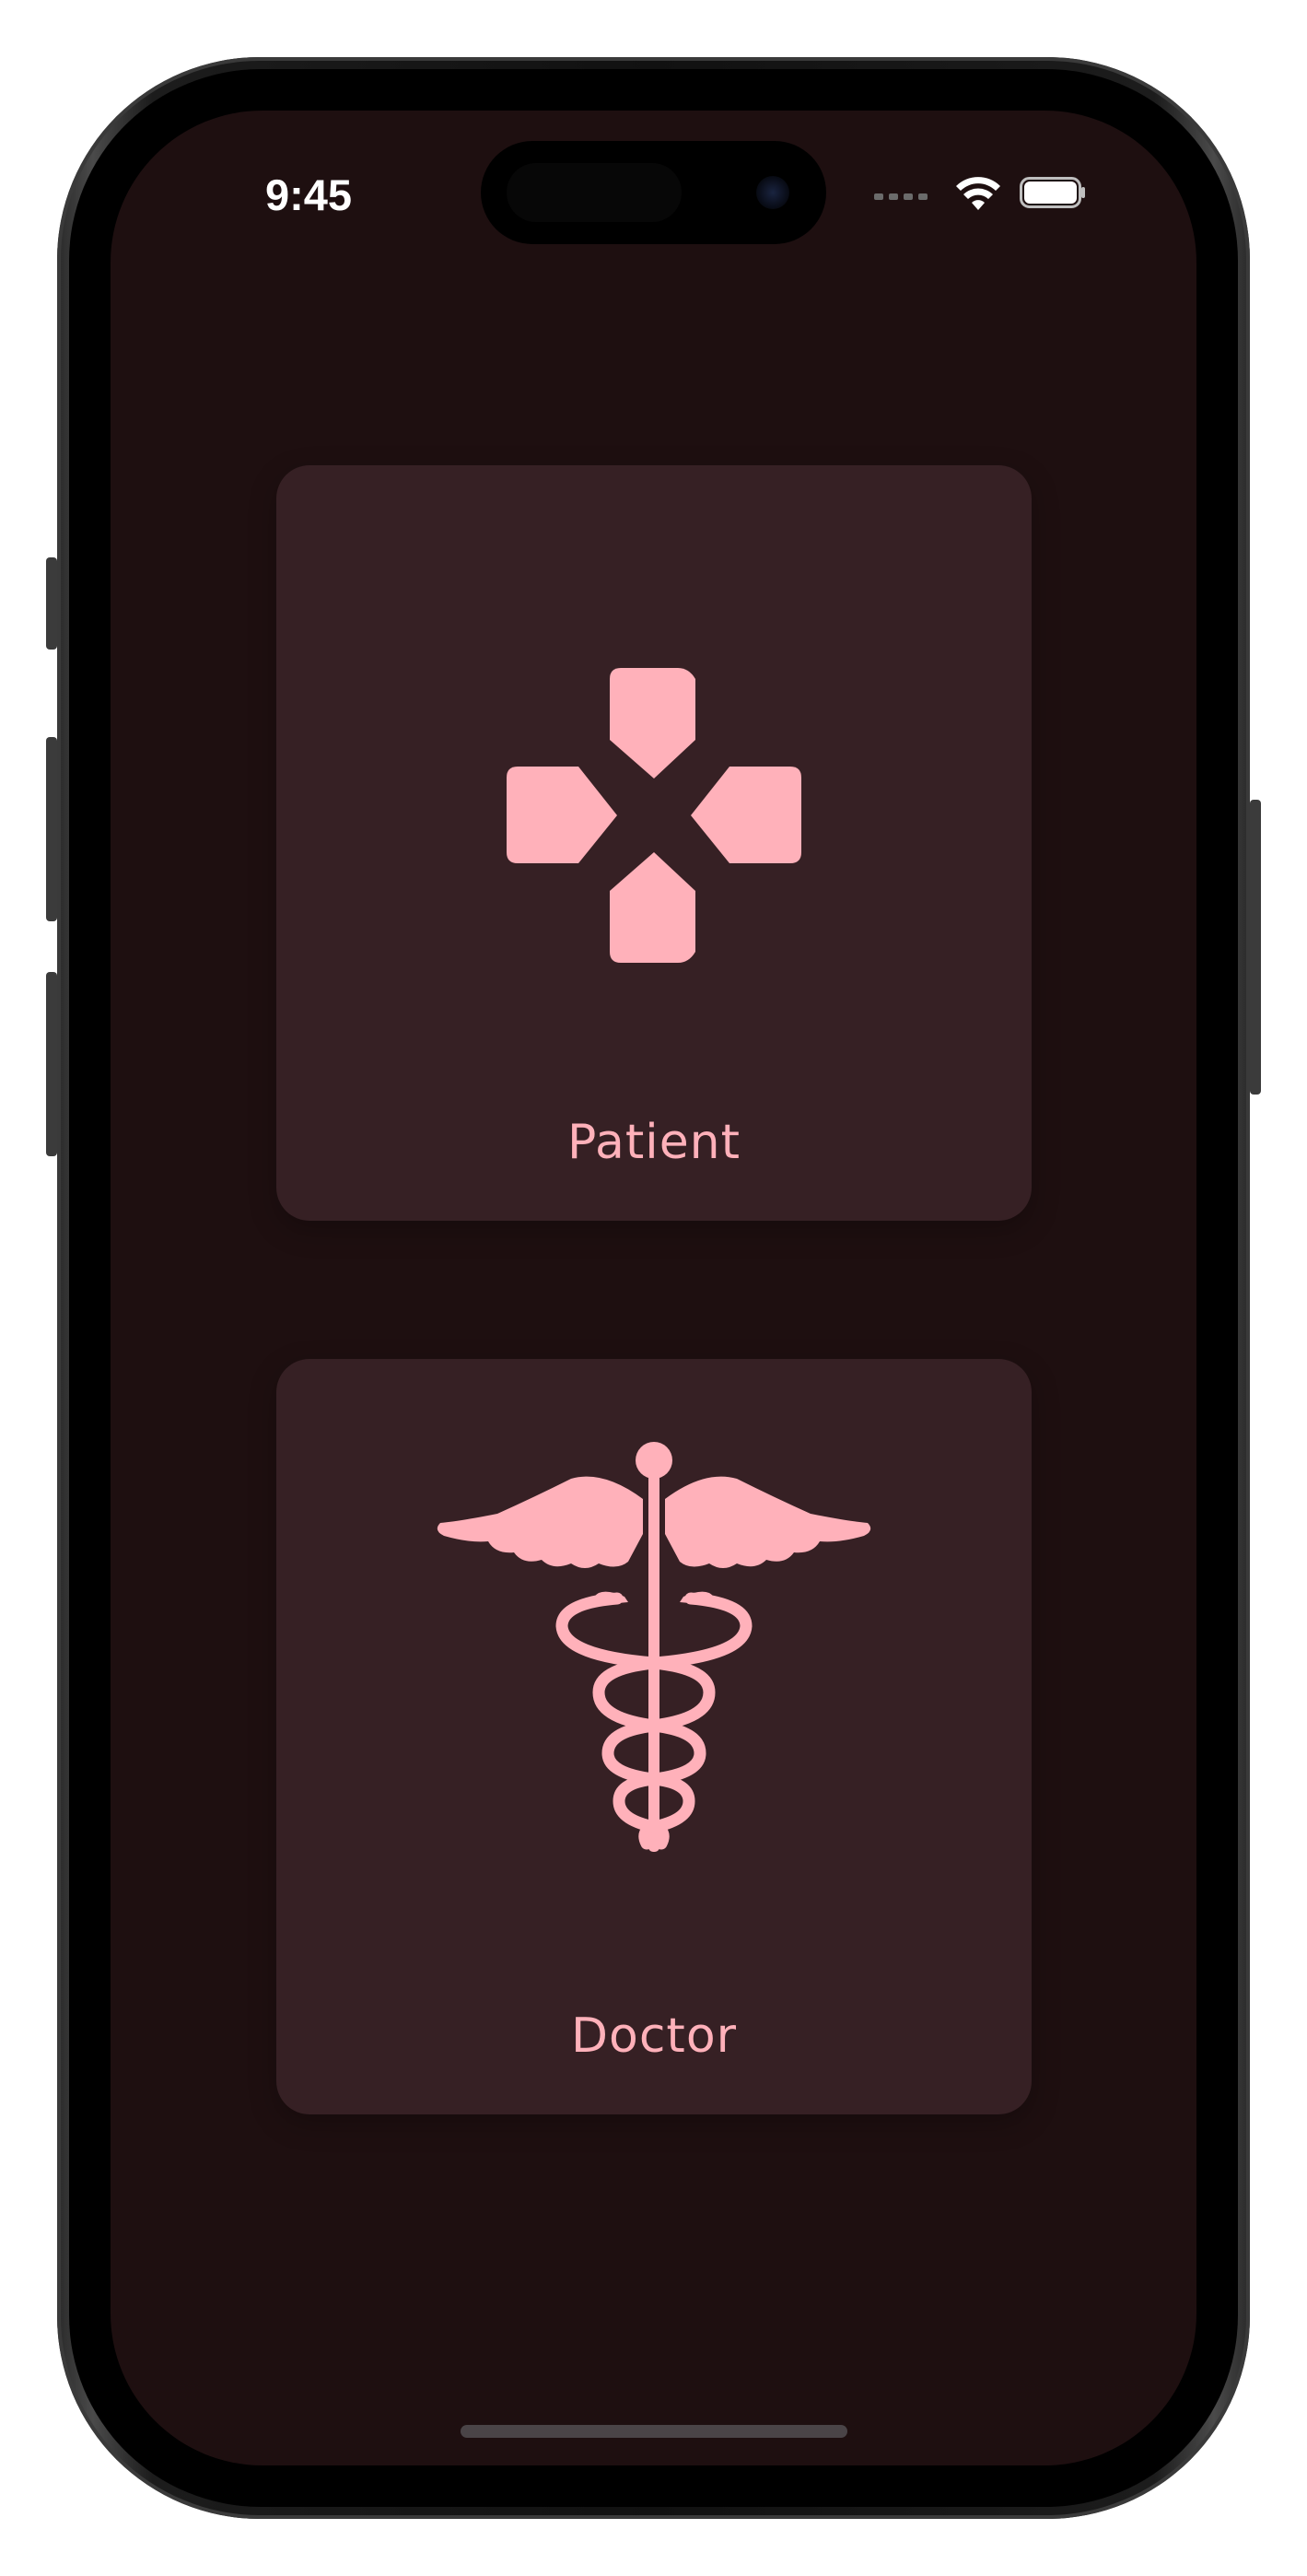  What do you see at coordinates (654, 815) in the screenshot?
I see `medical-cross-icon` at bounding box center [654, 815].